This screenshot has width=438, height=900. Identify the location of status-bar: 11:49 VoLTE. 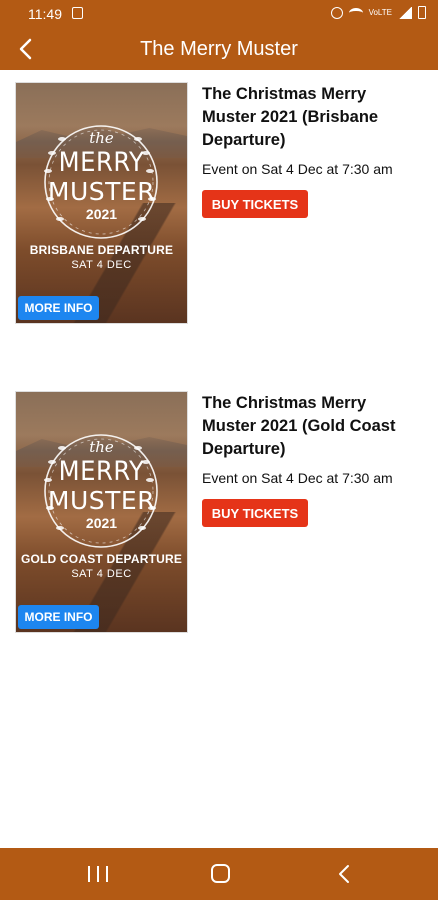
(219, 14).